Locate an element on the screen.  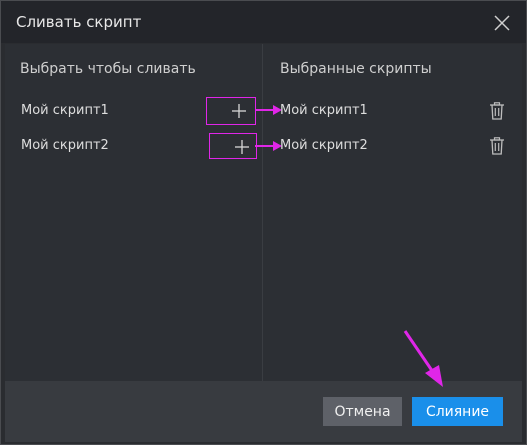
column-divider is located at coordinates (262, 212).